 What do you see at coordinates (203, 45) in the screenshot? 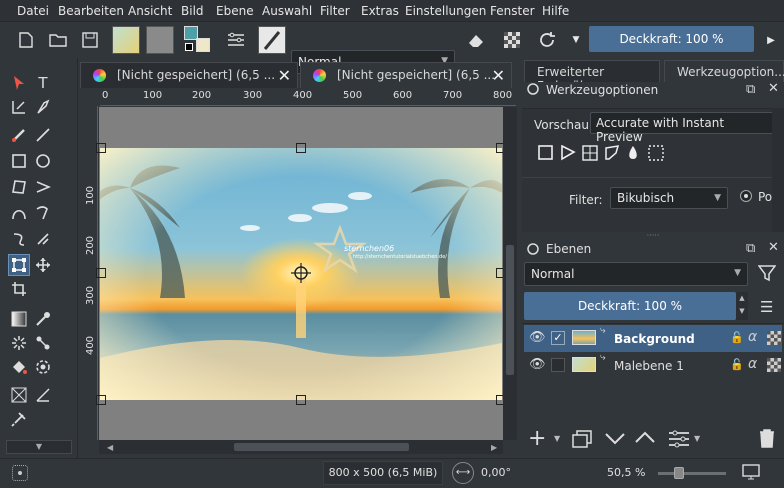
I see `background-color` at bounding box center [203, 45].